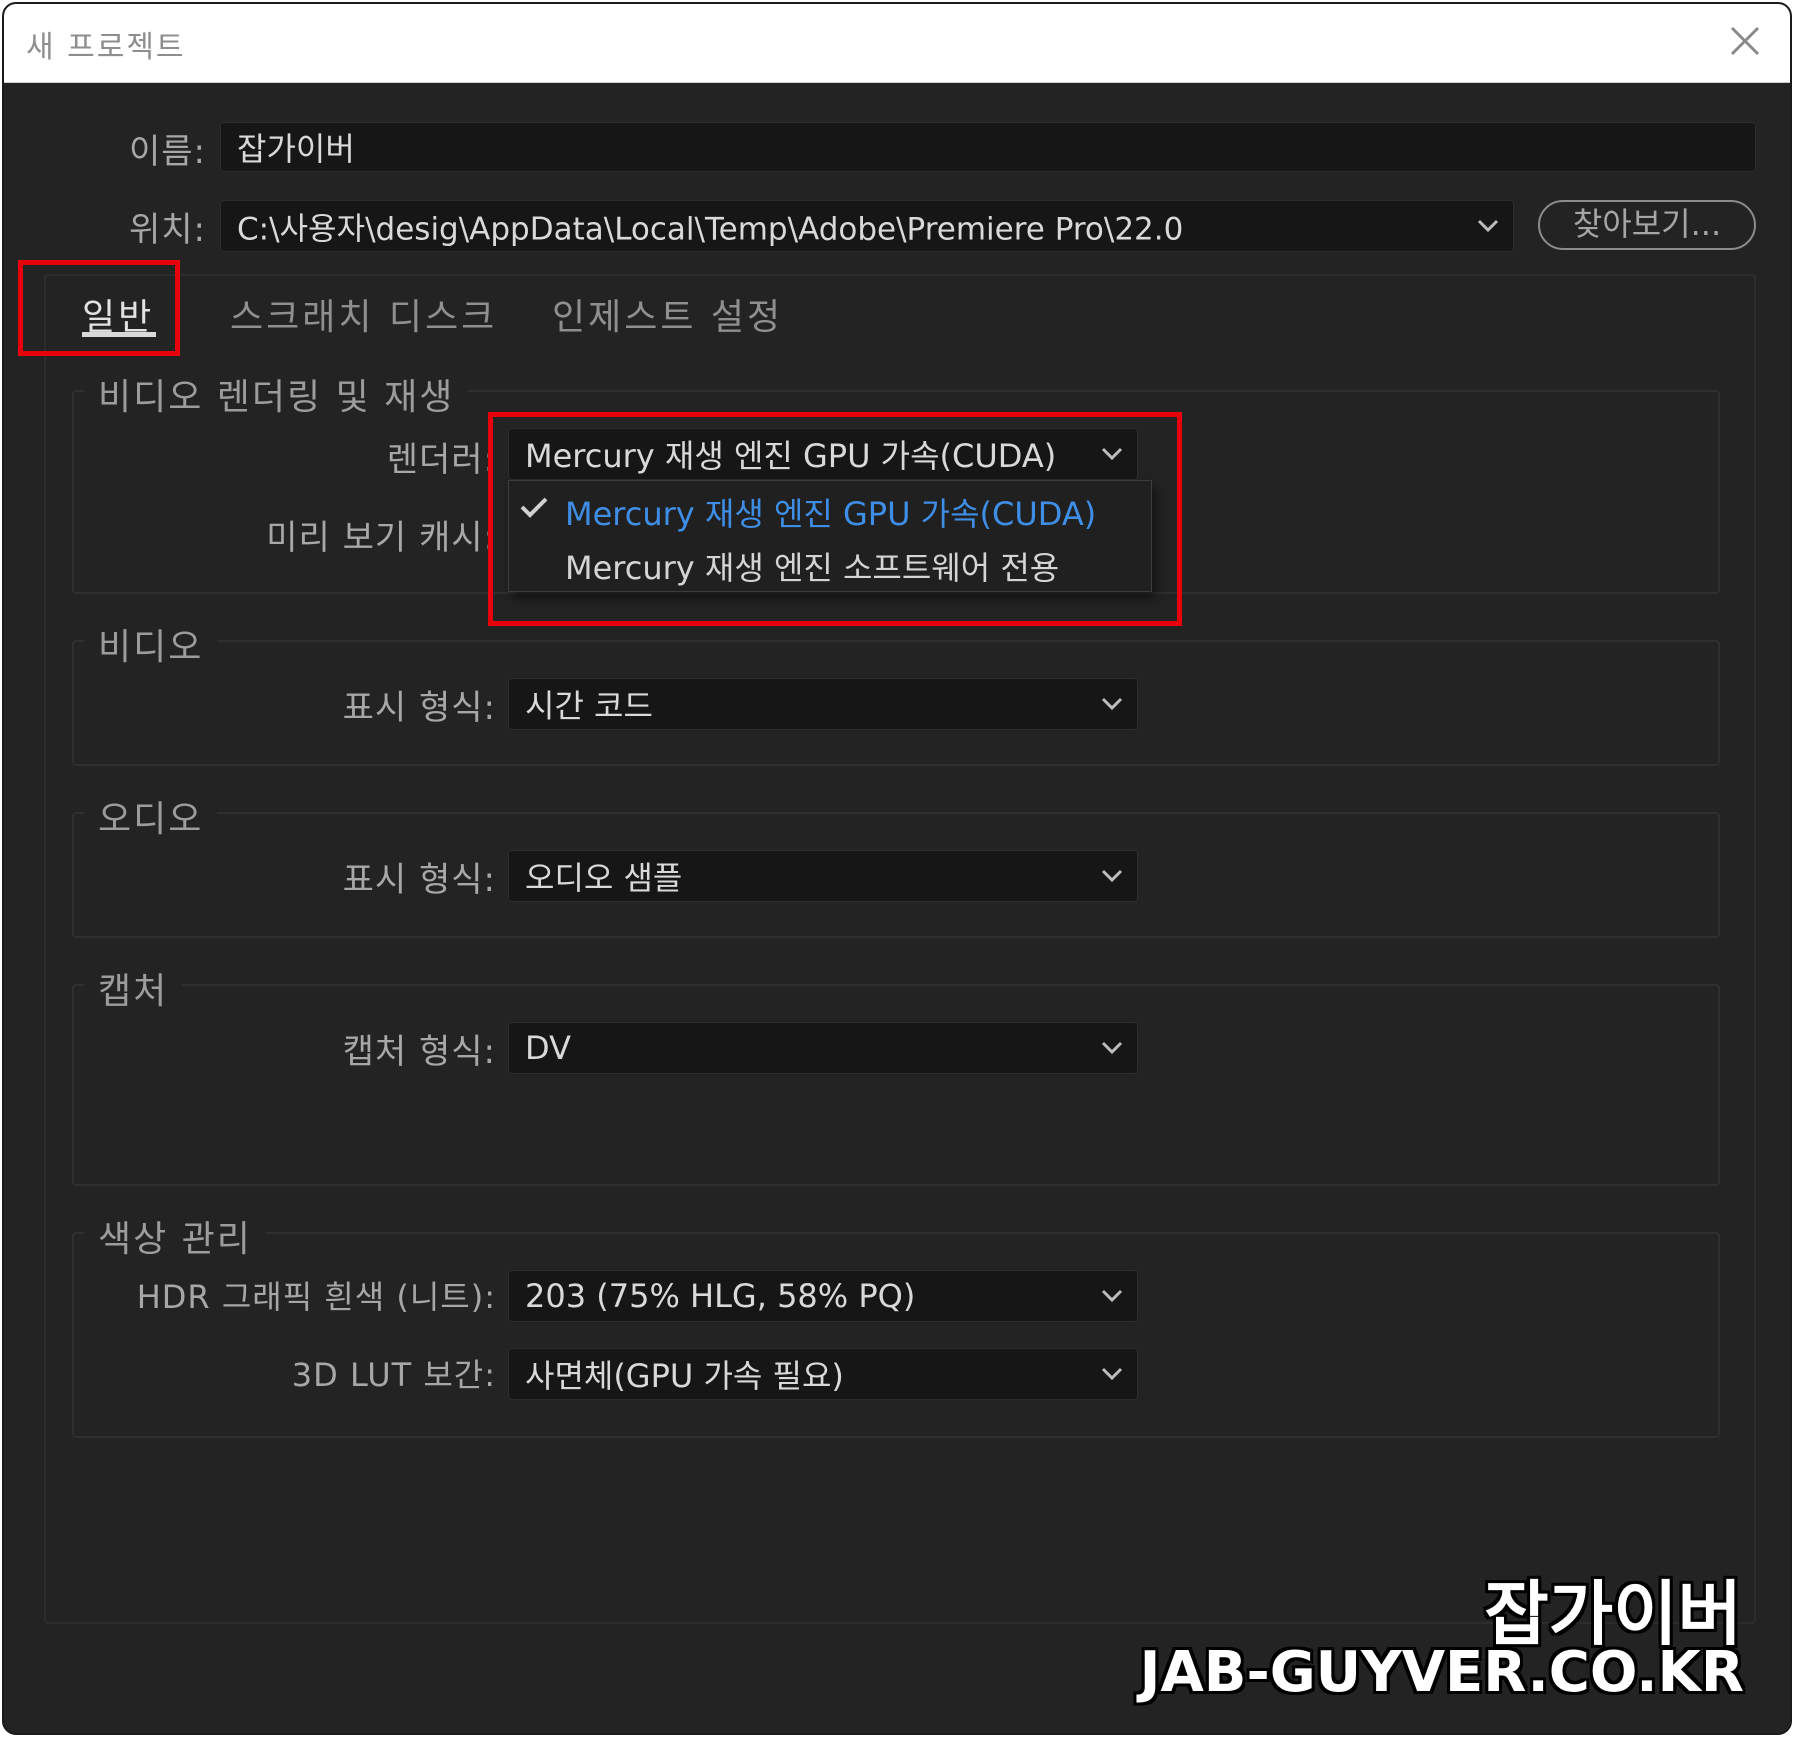 This screenshot has width=1800, height=1741. What do you see at coordinates (151, 644) in the screenshot?
I see `video-group-title: 비디오` at bounding box center [151, 644].